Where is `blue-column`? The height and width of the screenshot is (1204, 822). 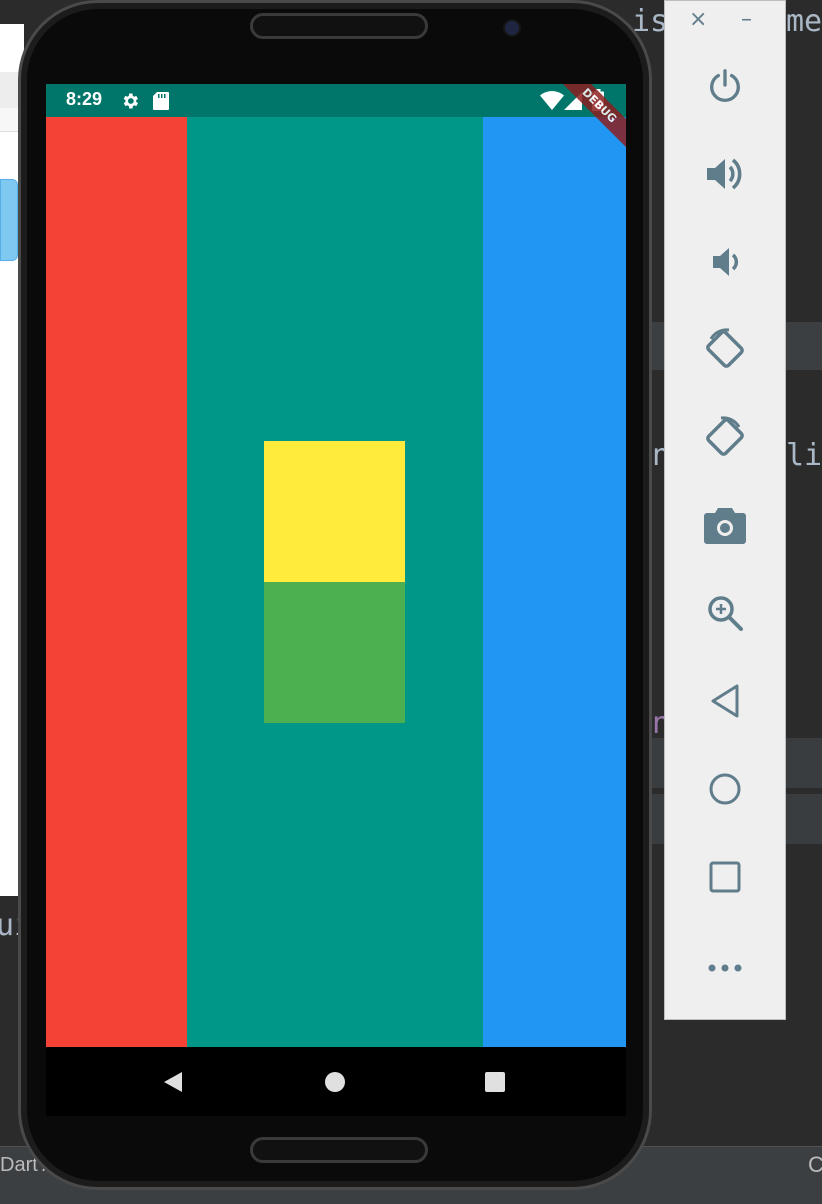 blue-column is located at coordinates (554, 582).